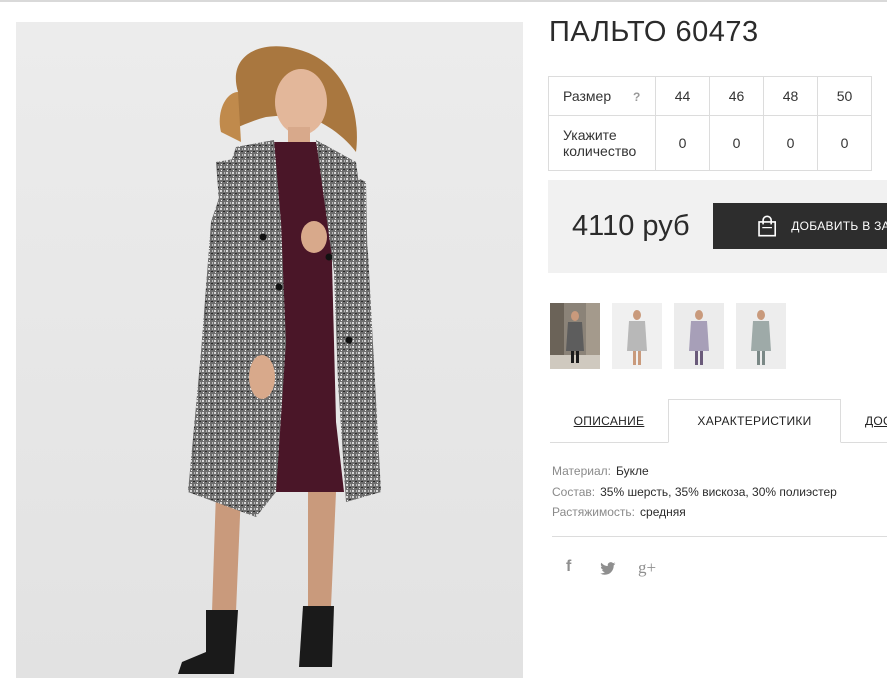 The width and height of the screenshot is (887, 678). Describe the element at coordinates (718, 491) in the screenshot. I see `spec-value: 35% шерсть, 35% вискоза, 30% полиэстер` at that location.